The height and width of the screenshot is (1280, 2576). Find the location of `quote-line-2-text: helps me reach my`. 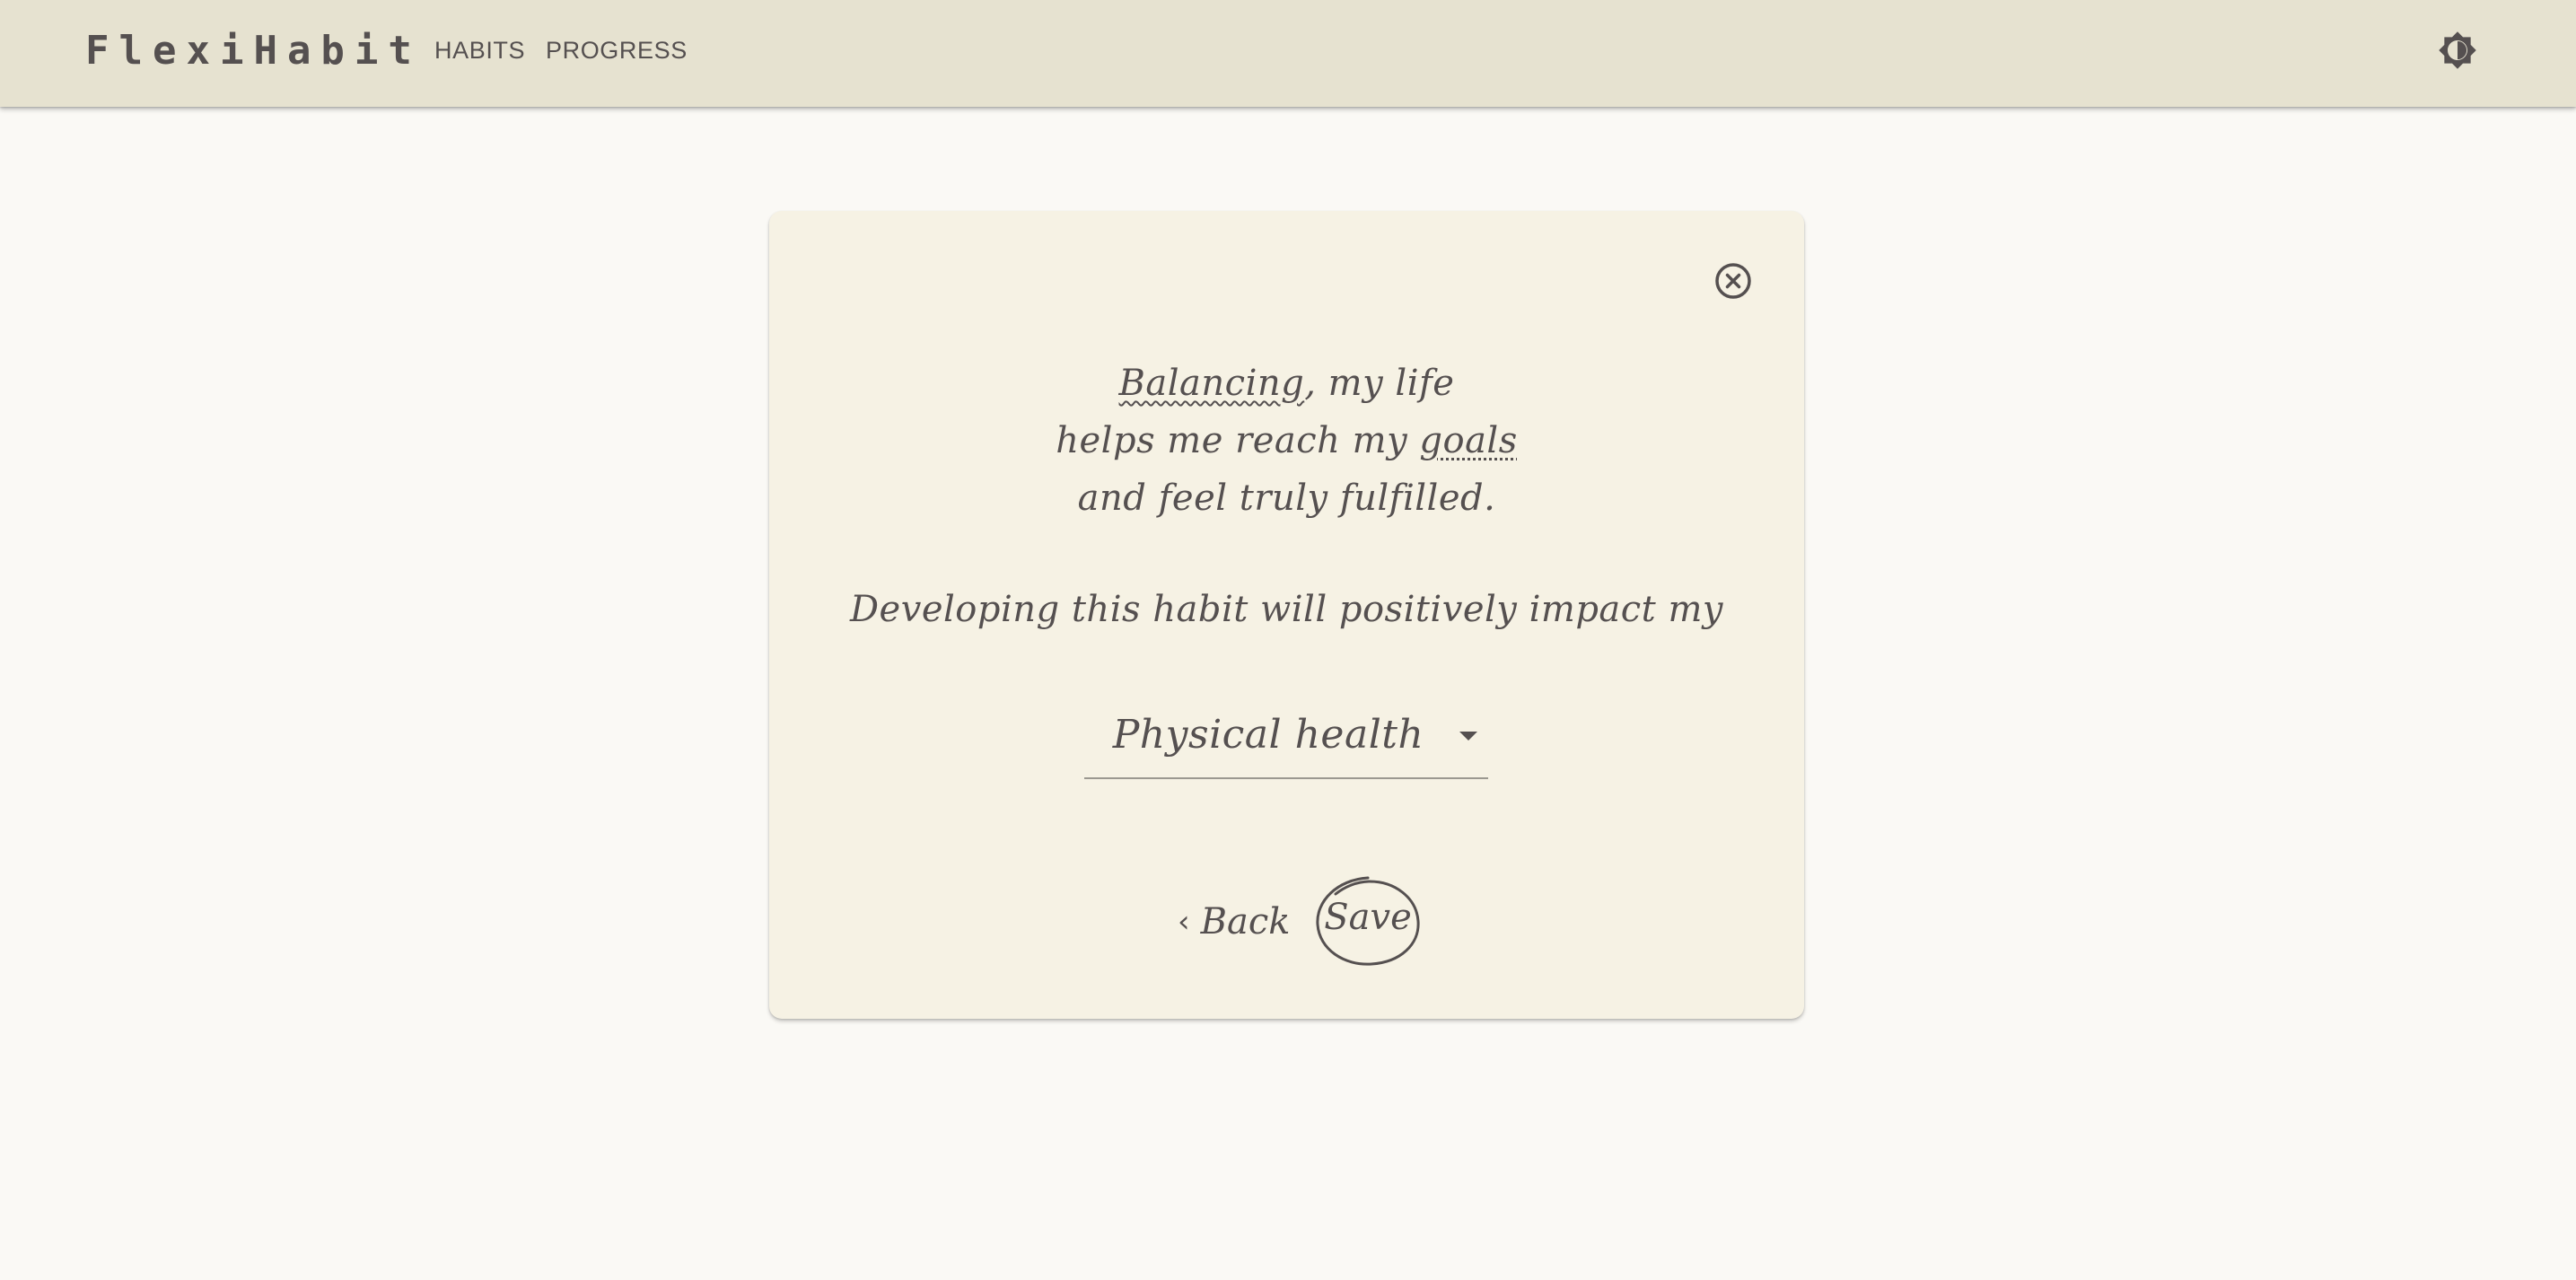

quote-line-2-text: helps me reach my is located at coordinates (1238, 440).